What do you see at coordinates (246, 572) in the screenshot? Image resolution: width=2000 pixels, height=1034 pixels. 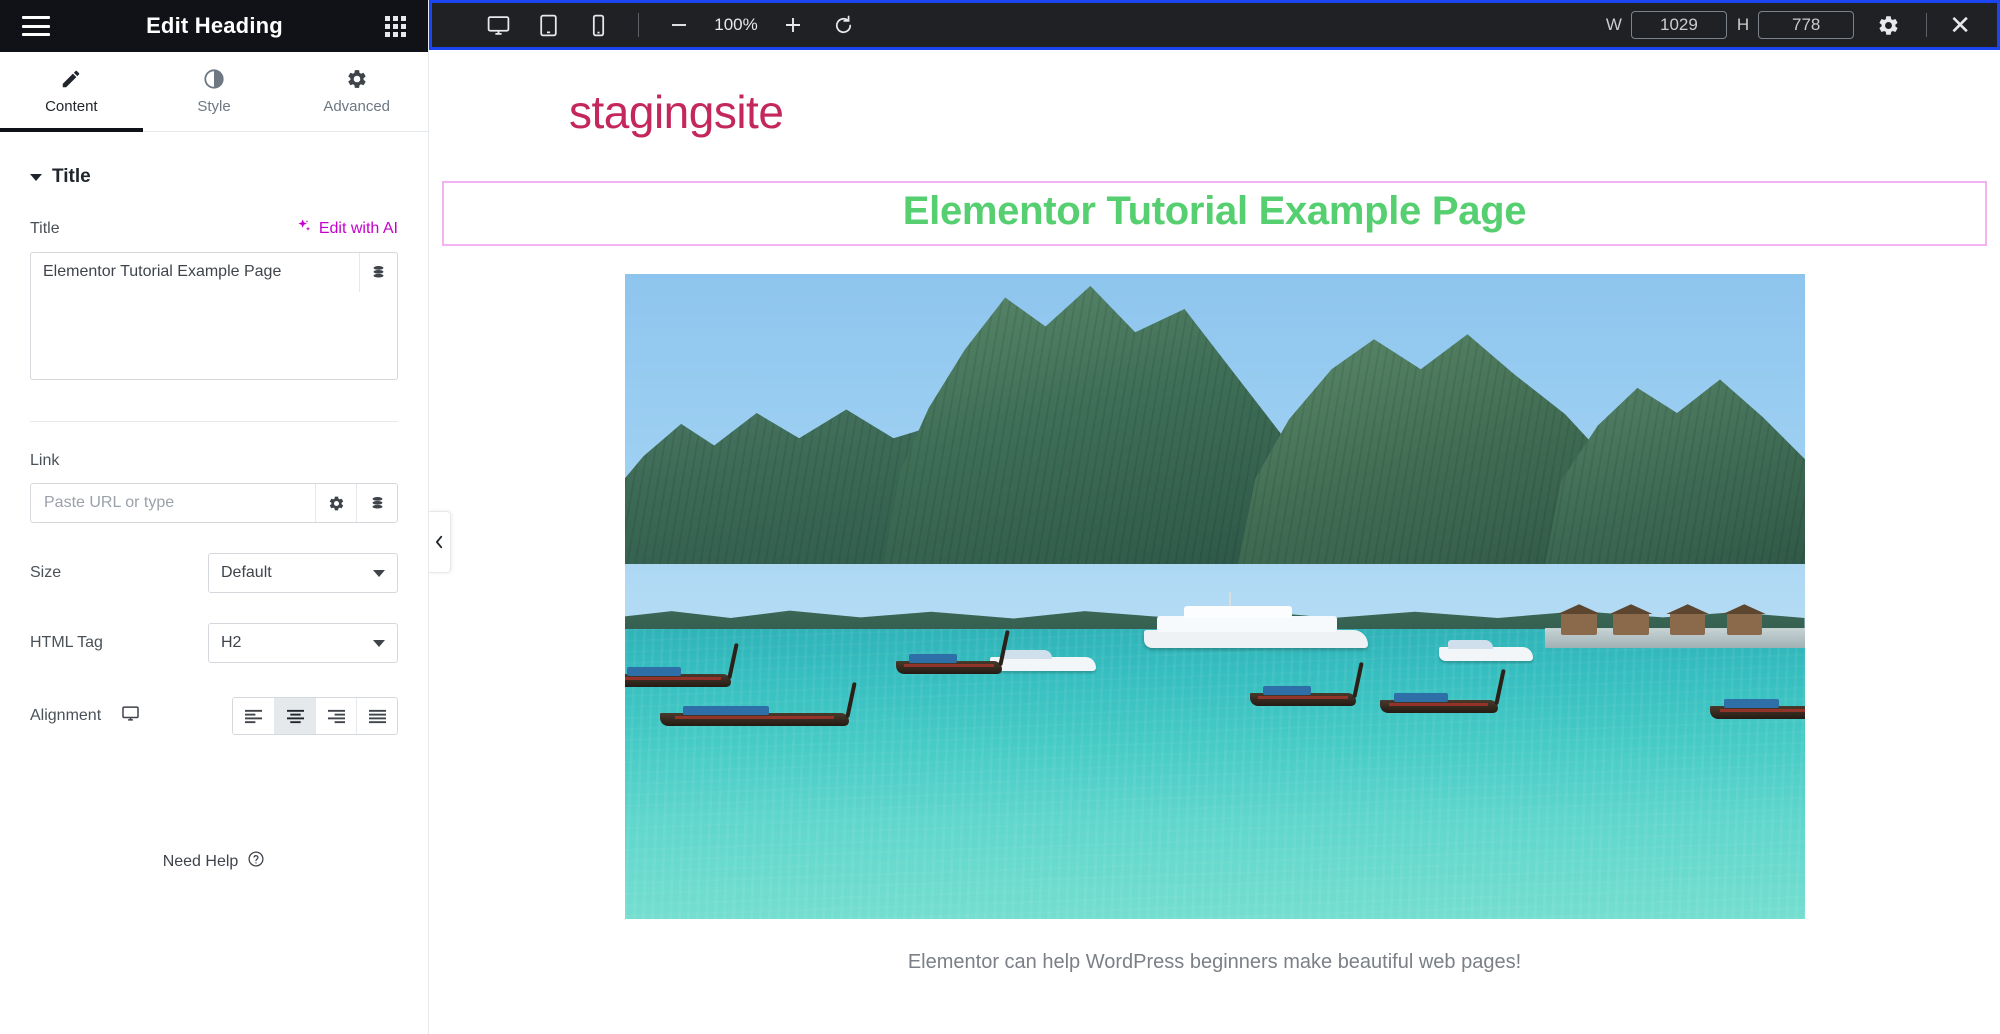 I see `size-value: Default` at bounding box center [246, 572].